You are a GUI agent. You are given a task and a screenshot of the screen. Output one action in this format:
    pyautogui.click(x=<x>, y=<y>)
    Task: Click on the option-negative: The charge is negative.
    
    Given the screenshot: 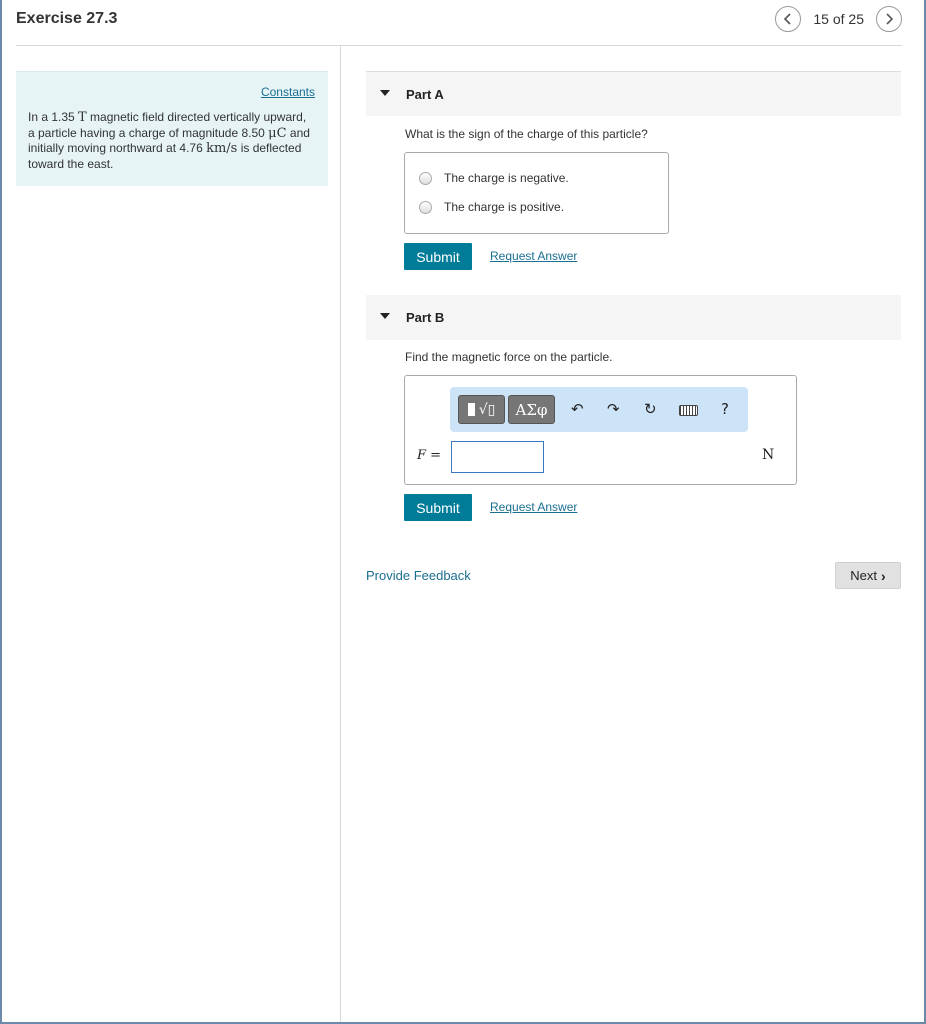 What is the action you would take?
    pyautogui.click(x=494, y=178)
    